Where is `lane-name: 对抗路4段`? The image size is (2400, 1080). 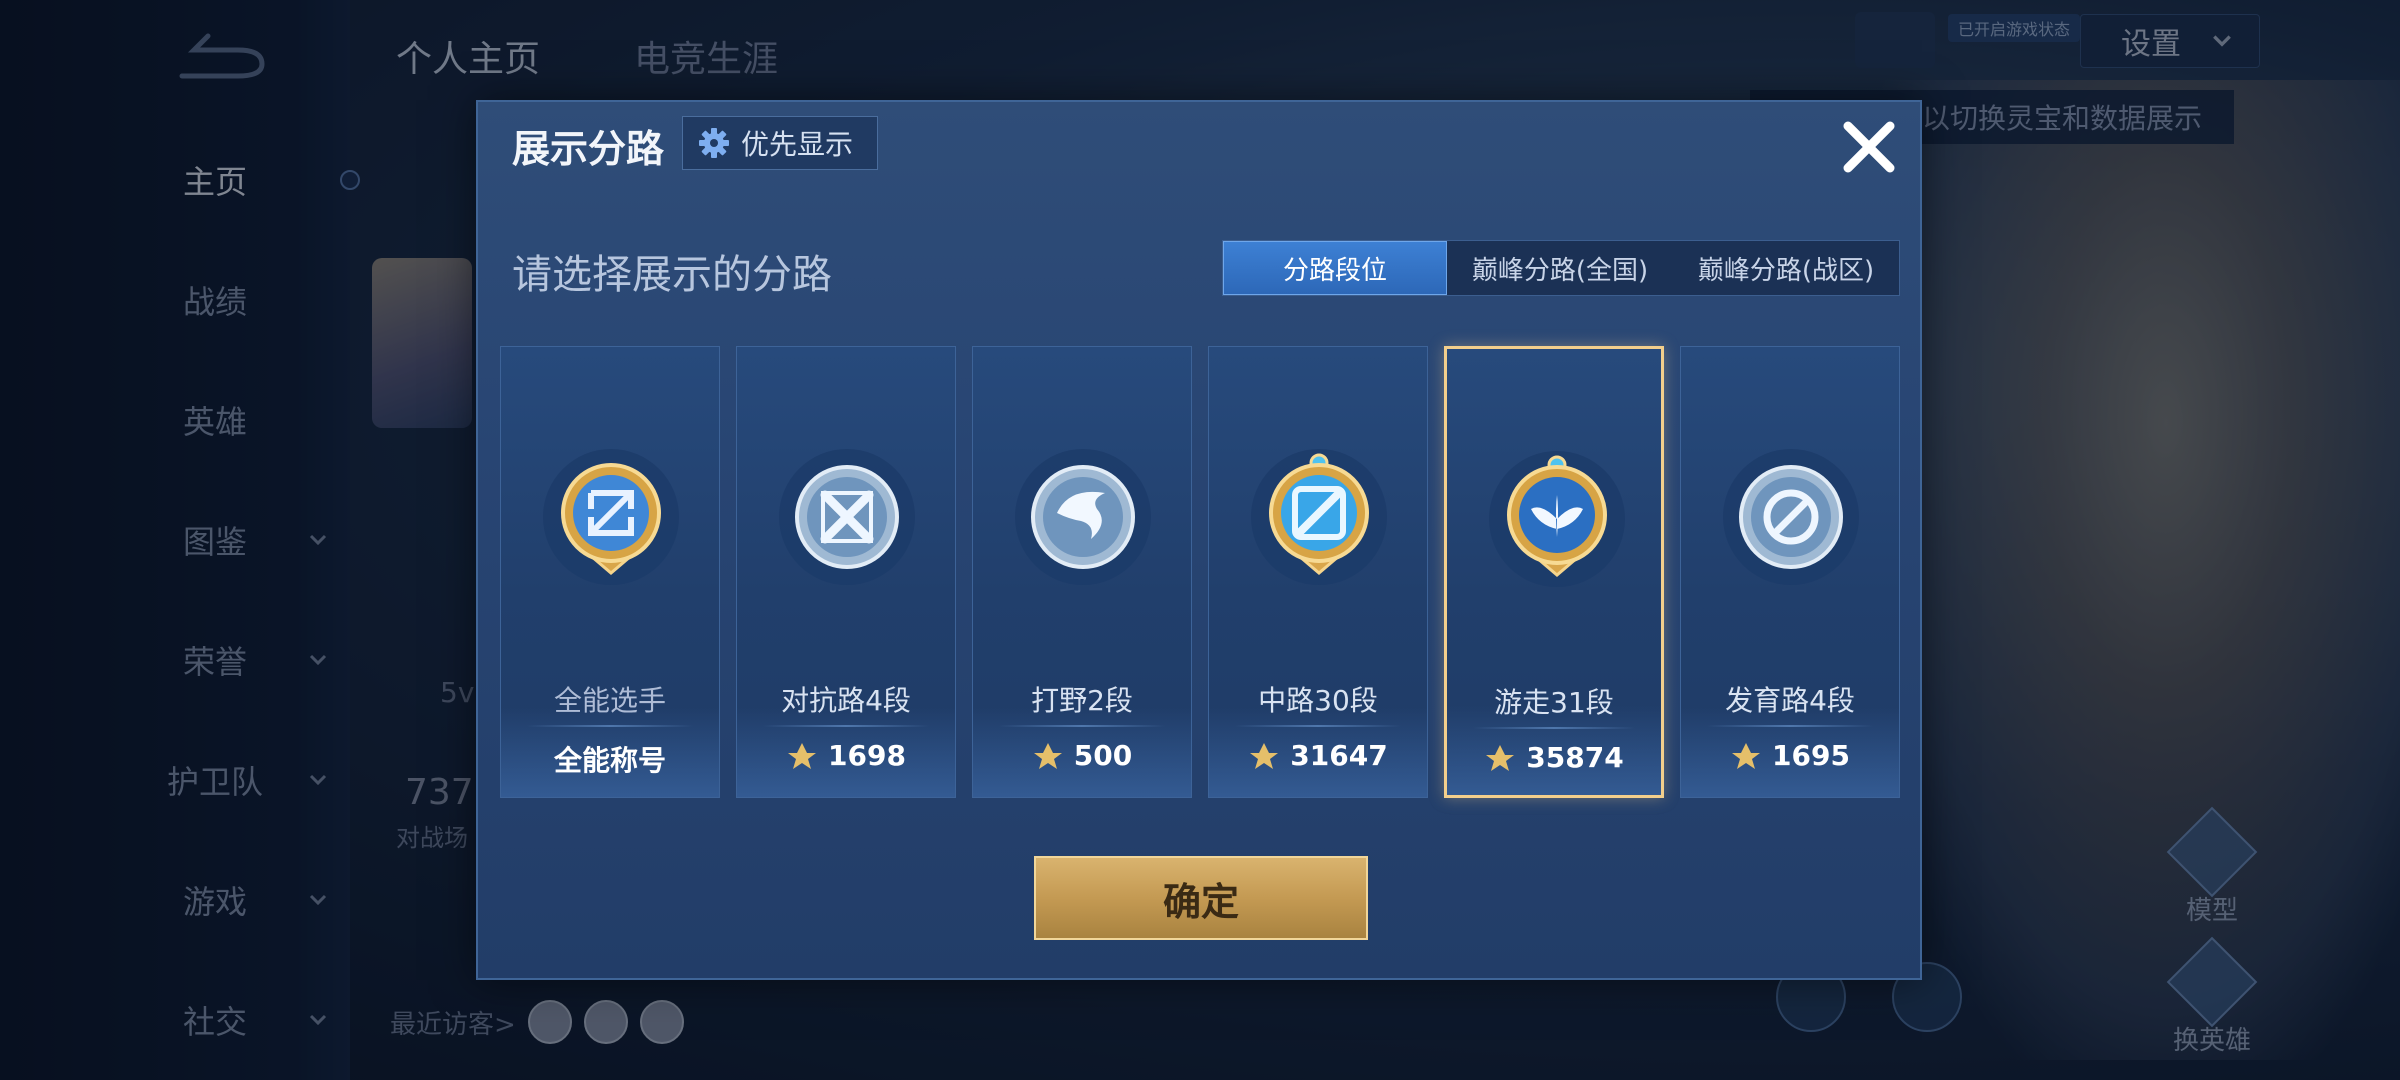
lane-name: 对抗路4段 is located at coordinates (846, 700).